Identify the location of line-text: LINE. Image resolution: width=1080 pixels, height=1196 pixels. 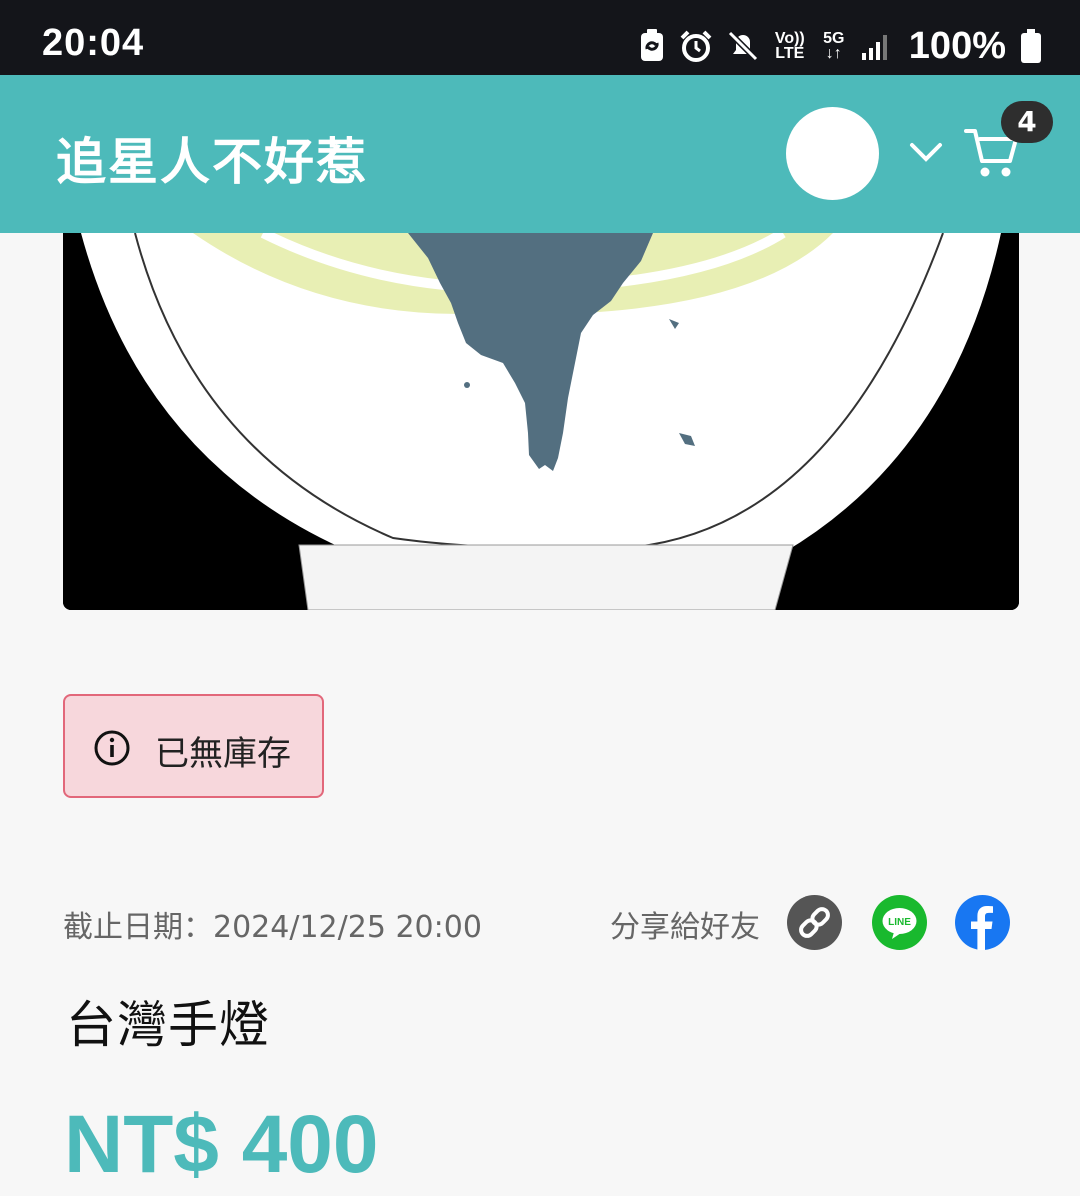
(899, 922).